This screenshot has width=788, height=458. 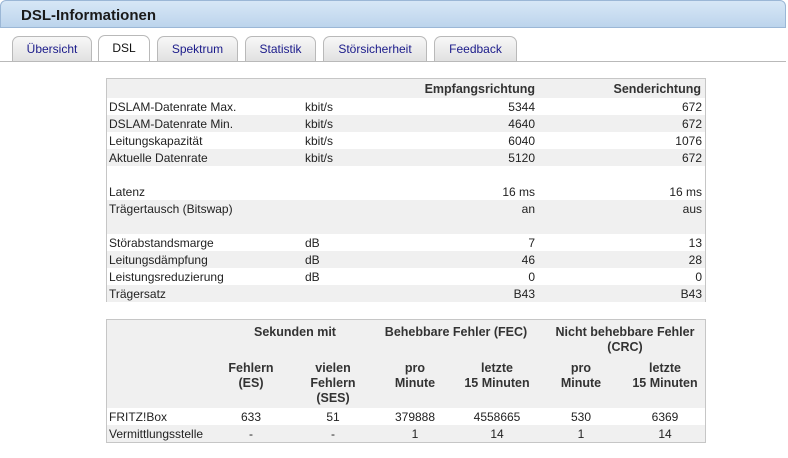 What do you see at coordinates (456, 332) in the screenshot?
I see `header-fec: Behebbare Fehler (FEC)` at bounding box center [456, 332].